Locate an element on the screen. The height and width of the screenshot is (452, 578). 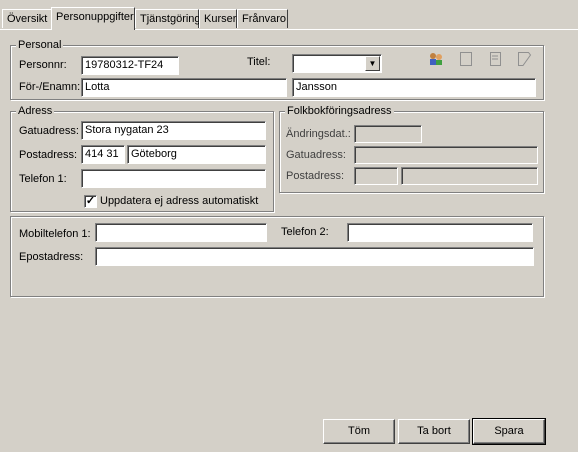
note-icon is located at coordinates (524, 59).